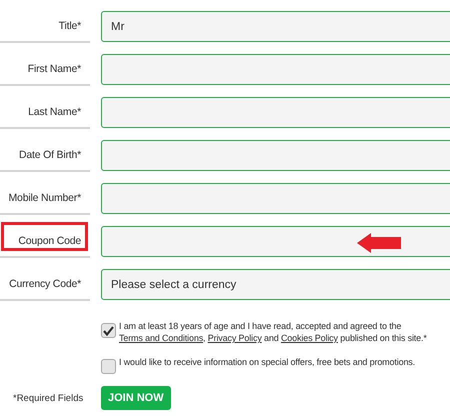 Image resolution: width=450 pixels, height=419 pixels. What do you see at coordinates (50, 155) in the screenshot?
I see `field-label: Date Of Birth*` at bounding box center [50, 155].